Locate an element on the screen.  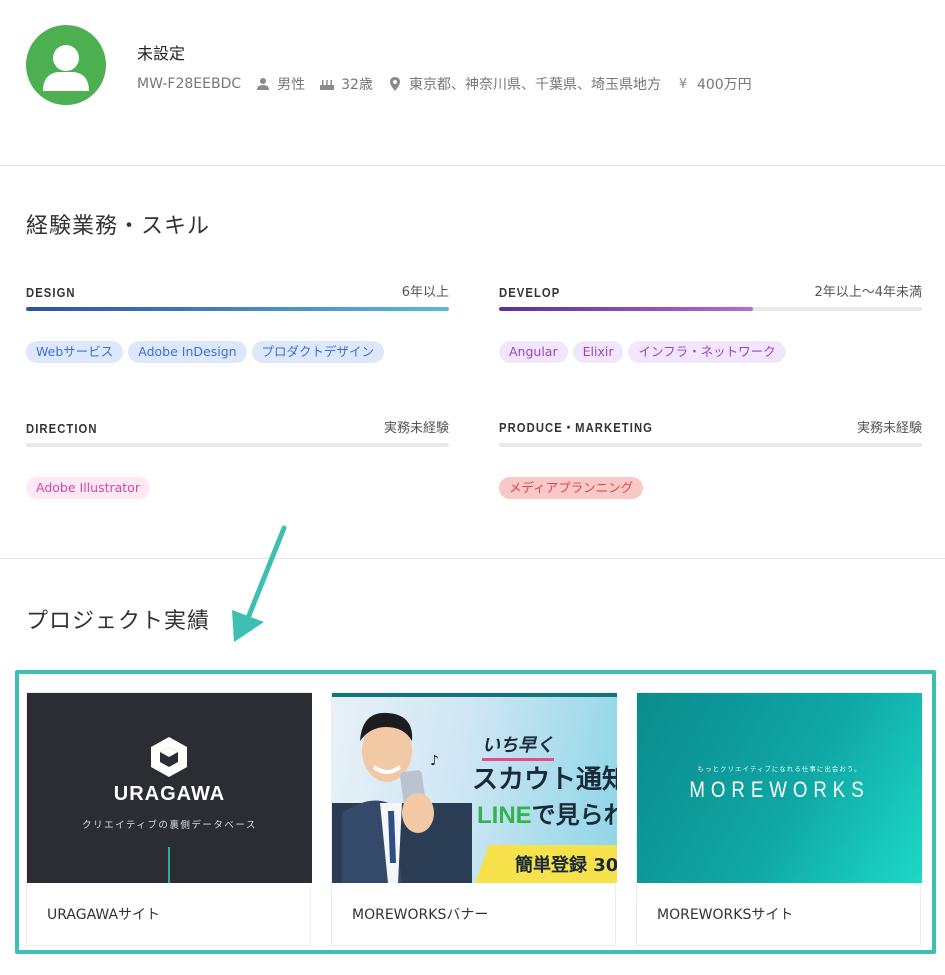
salary-item: ¥ 400万円 is located at coordinates (713, 84).